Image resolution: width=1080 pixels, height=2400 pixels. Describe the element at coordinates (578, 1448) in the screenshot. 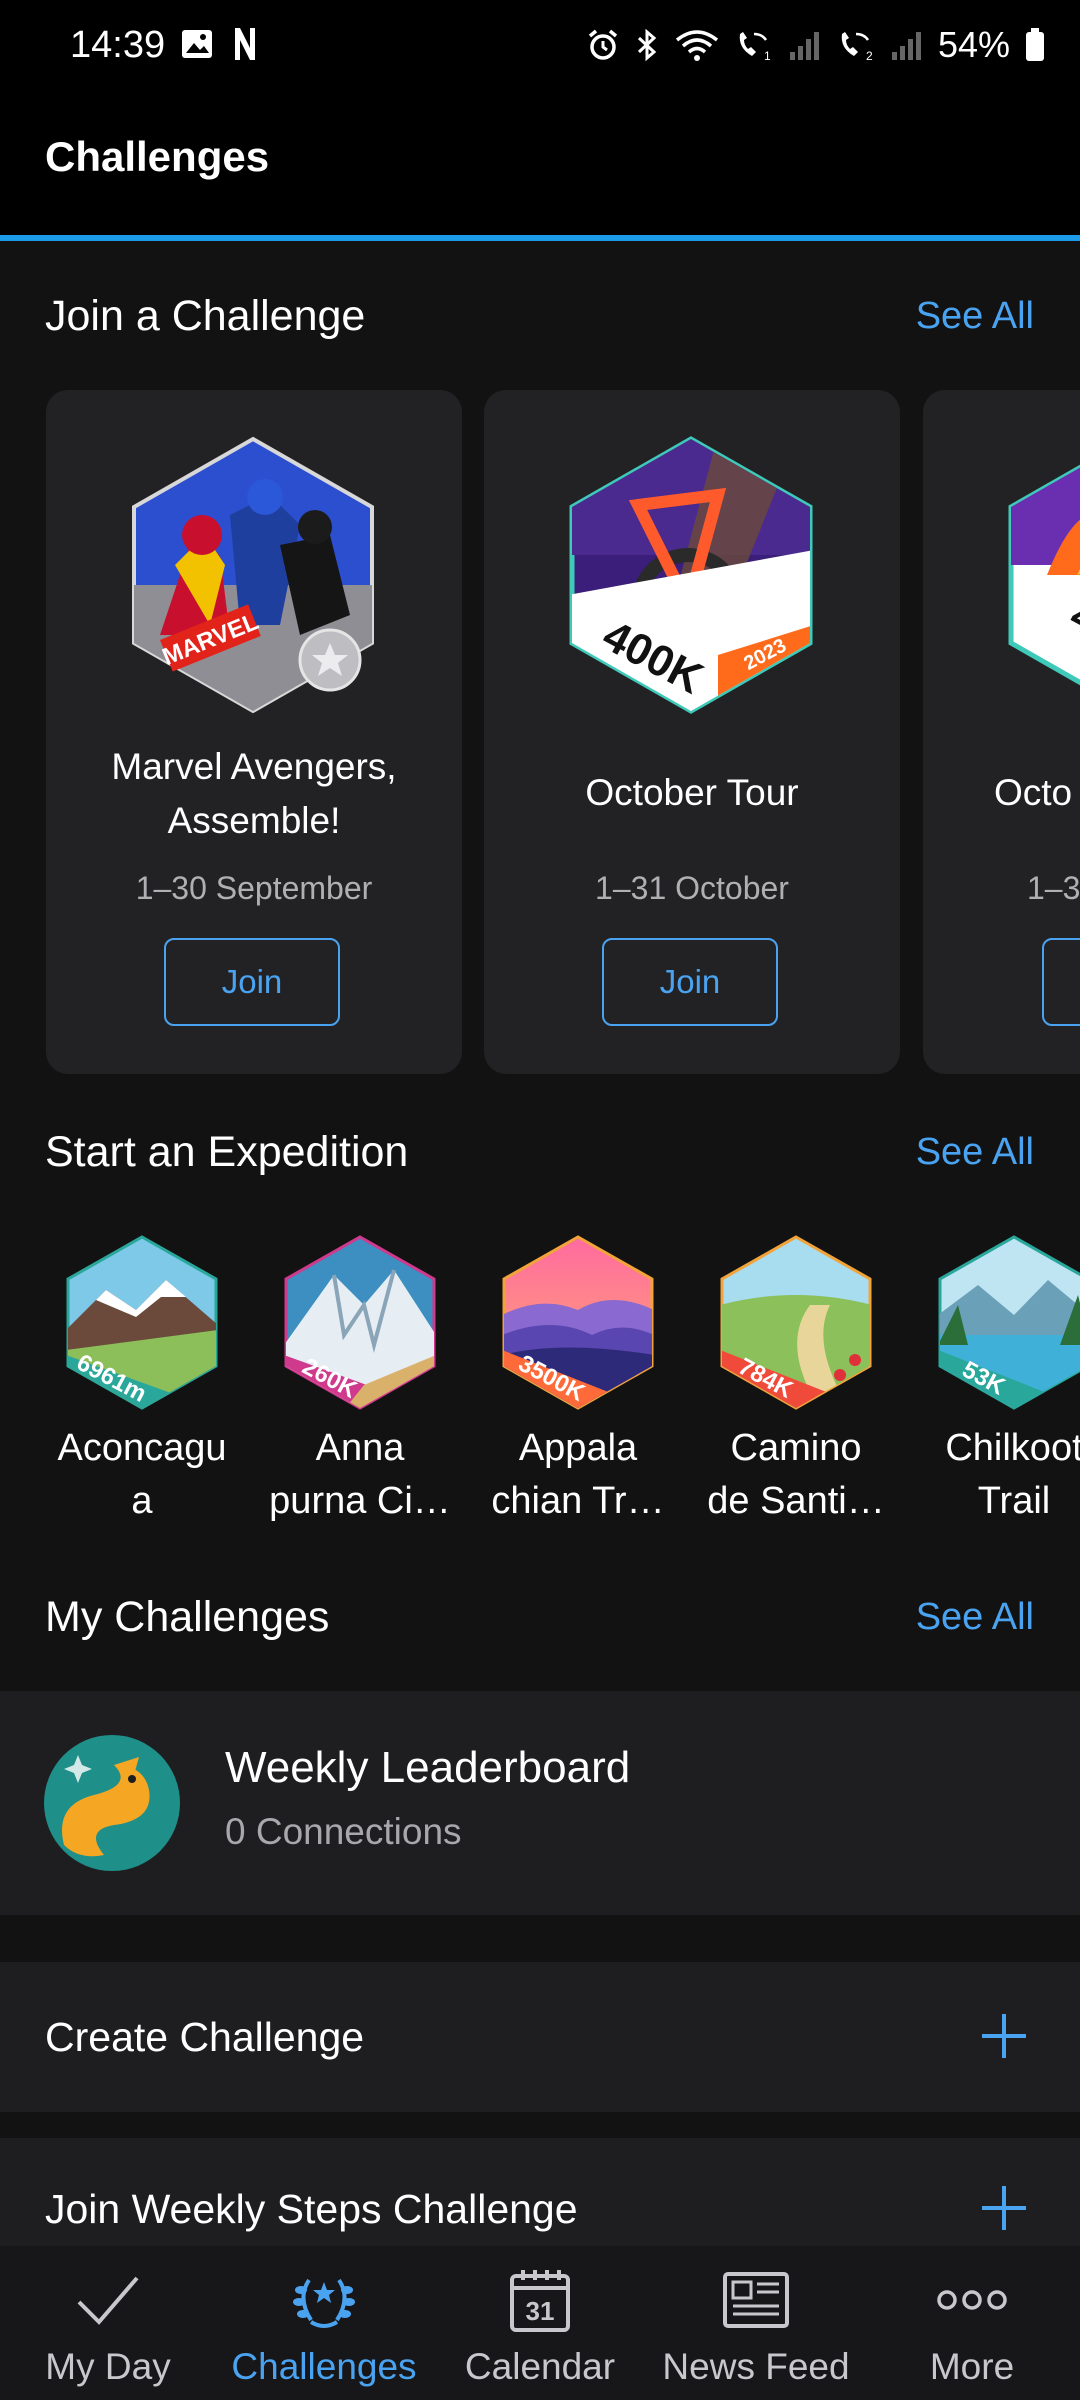

I see `expedition-label-line1: Appala` at that location.